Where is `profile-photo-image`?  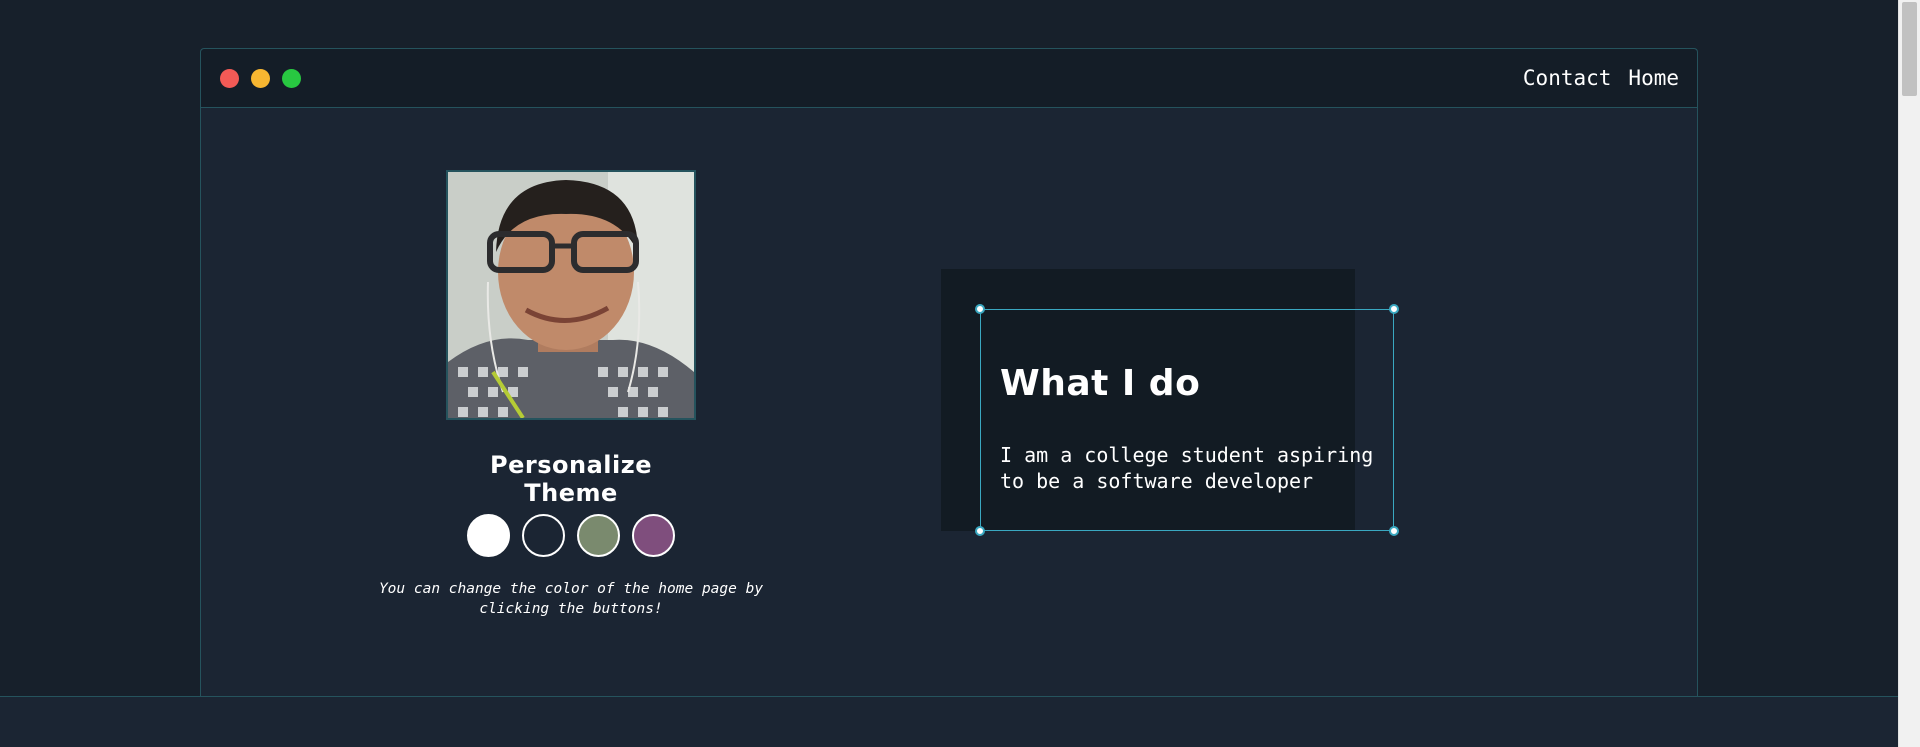
profile-photo-image is located at coordinates (571, 295).